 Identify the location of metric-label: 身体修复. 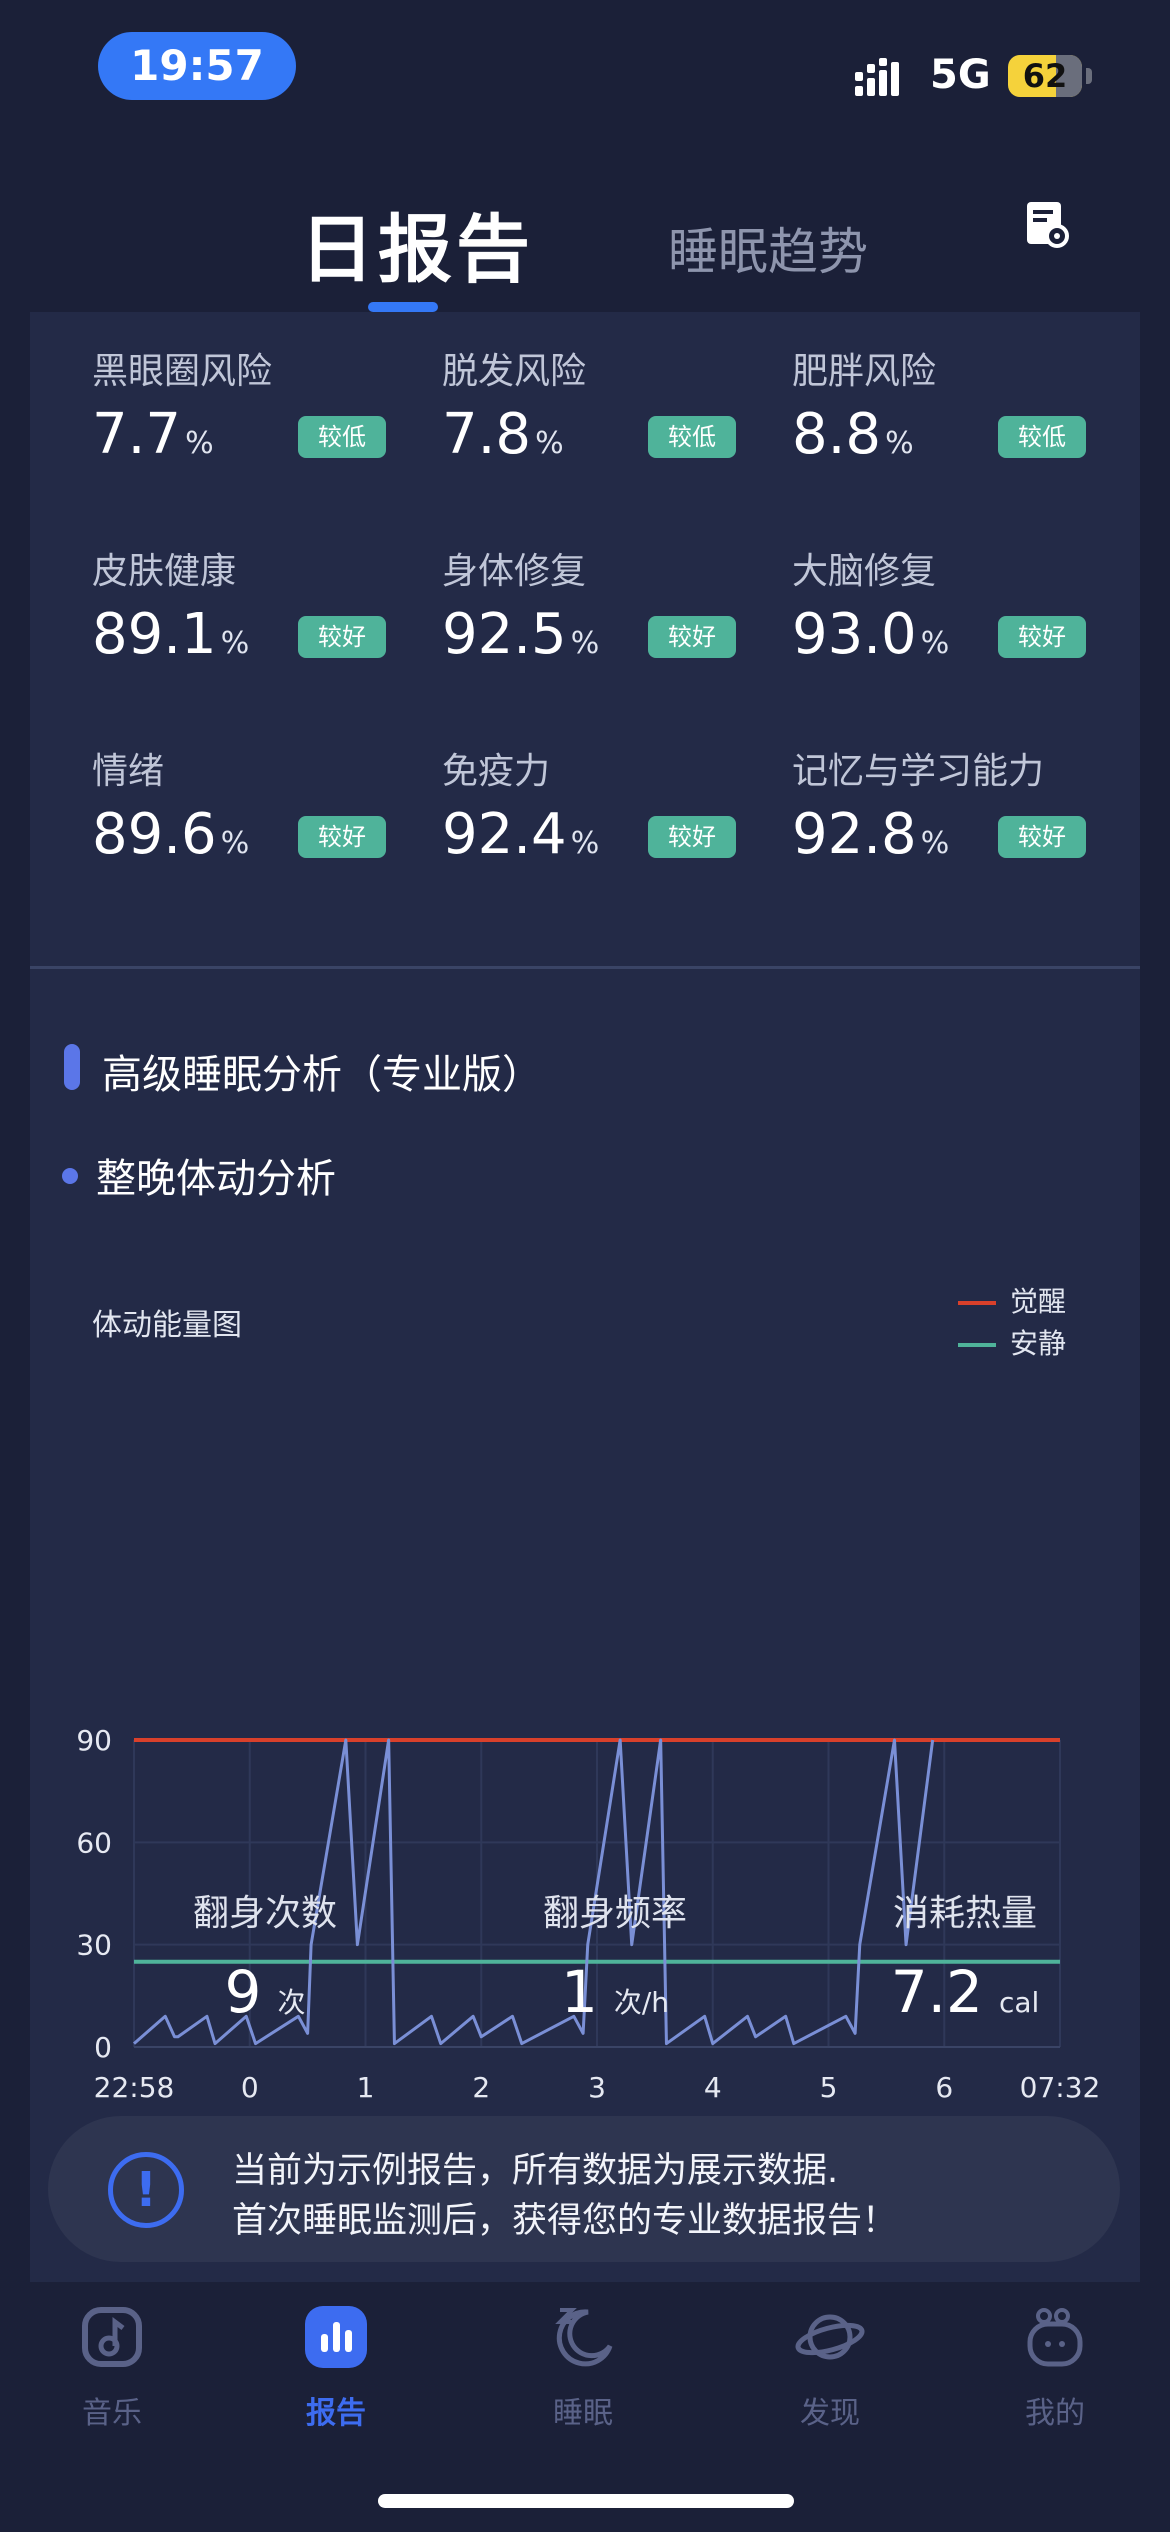
(514, 571).